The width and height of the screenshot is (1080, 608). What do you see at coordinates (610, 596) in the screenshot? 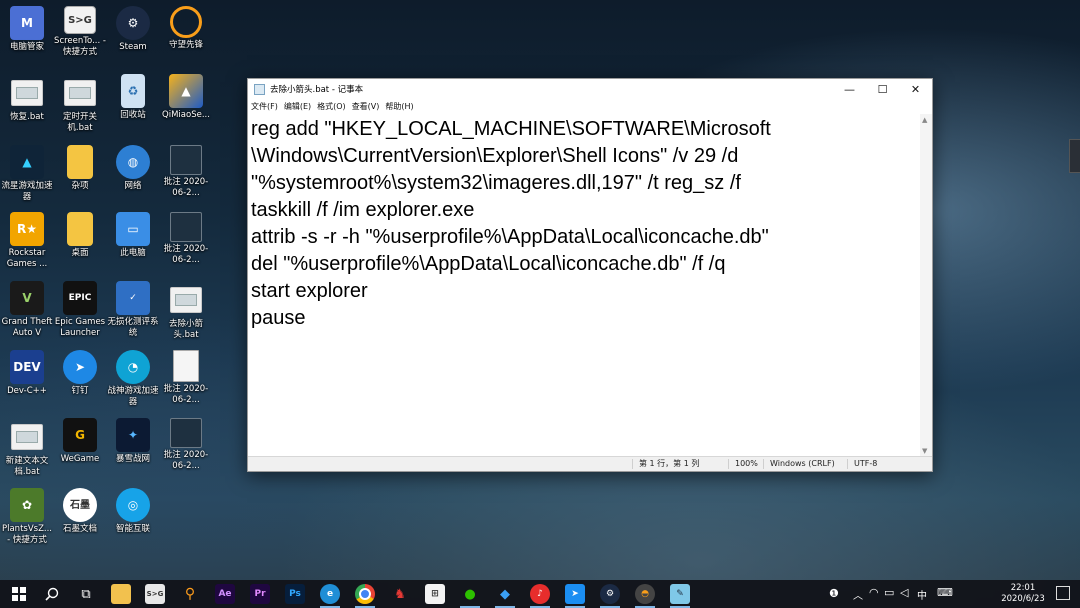
I see `steam-taskbar-button: ⚙` at bounding box center [610, 596].